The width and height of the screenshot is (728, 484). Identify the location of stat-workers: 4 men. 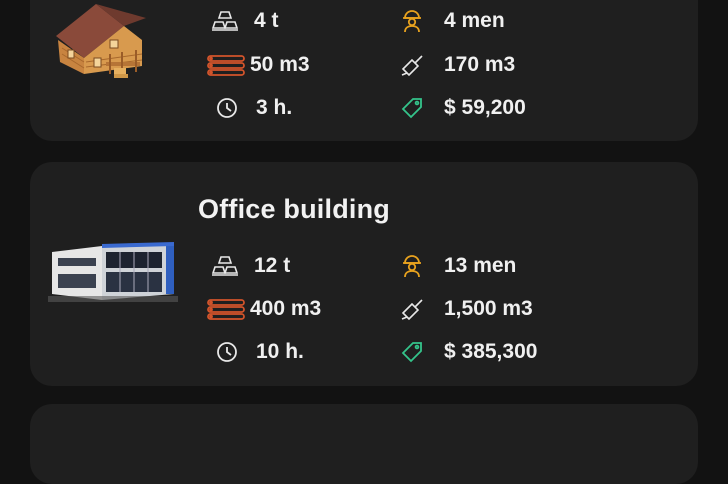
(452, 21).